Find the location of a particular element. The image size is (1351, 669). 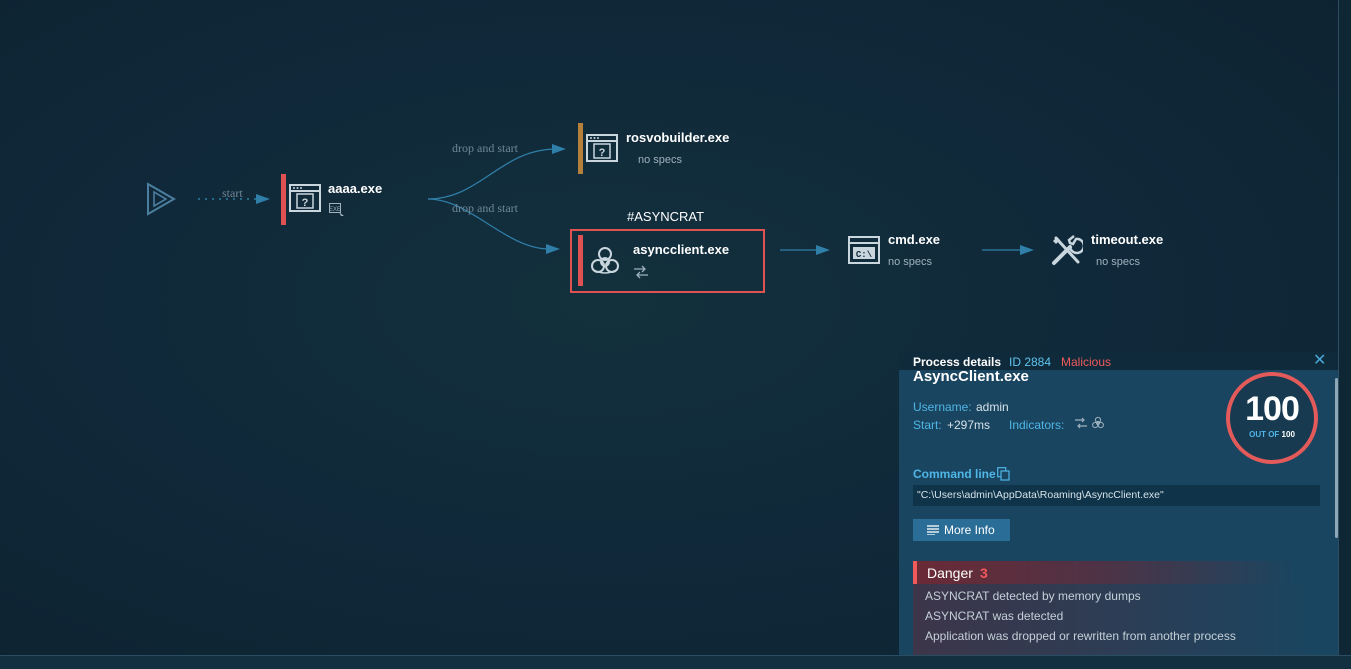

svg-text: EXE is located at coordinates (335, 210).